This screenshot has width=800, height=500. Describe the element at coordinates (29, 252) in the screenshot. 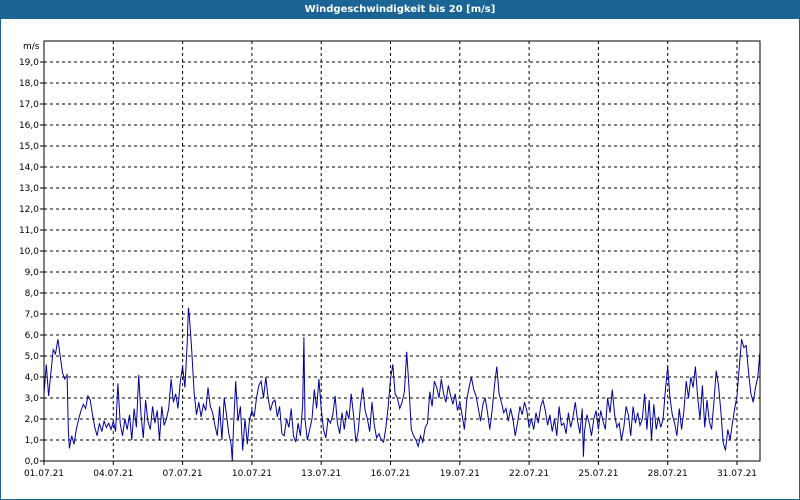

I see `y-tick-label: 10,0` at that location.